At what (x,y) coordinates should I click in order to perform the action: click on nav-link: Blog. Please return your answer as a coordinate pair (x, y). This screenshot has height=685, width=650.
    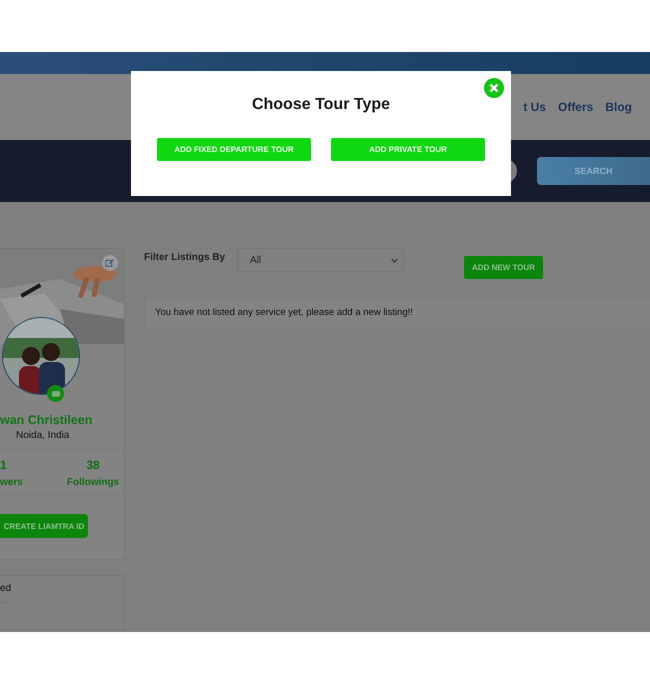
    Looking at the image, I should click on (618, 107).